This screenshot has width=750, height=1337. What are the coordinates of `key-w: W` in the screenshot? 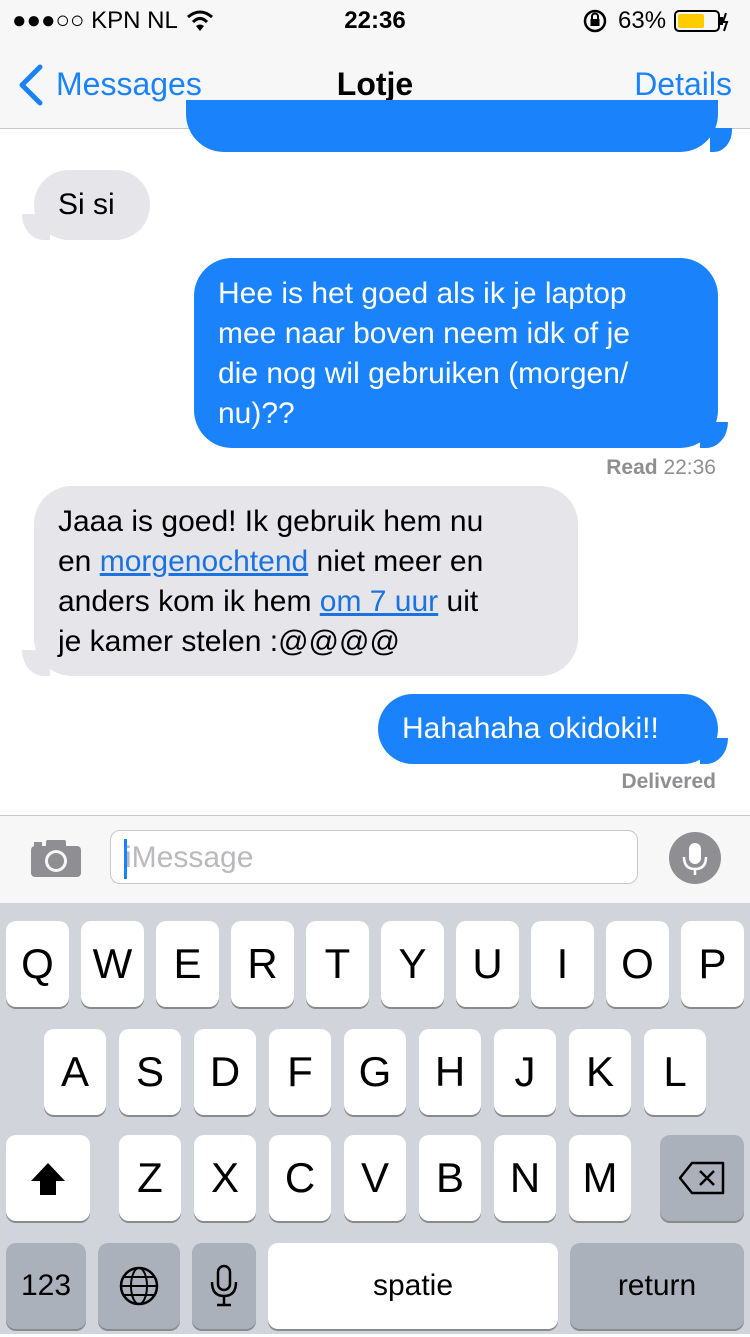 It's located at (112, 964).